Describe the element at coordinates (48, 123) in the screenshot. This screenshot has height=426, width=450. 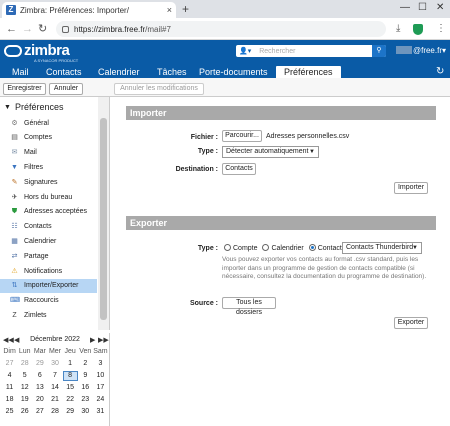
I see `sidebar-item-g-n-ral: ⚙ Général` at that location.